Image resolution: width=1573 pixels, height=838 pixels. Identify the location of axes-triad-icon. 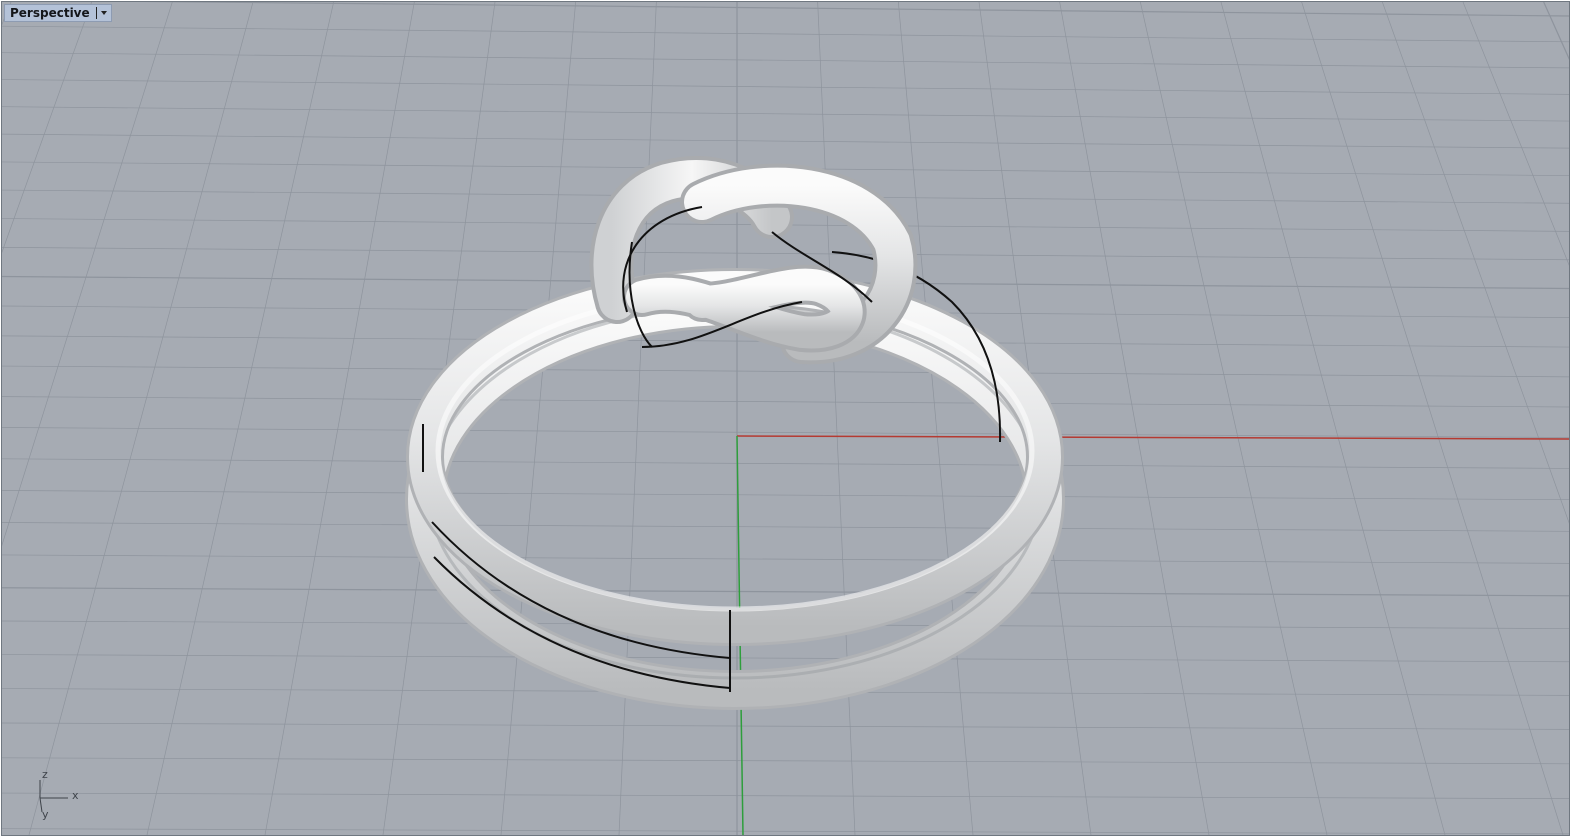
(53, 796).